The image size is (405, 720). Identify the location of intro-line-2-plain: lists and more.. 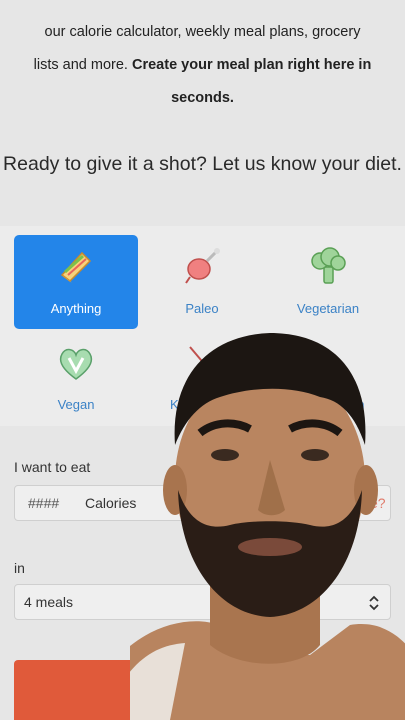
(80, 65).